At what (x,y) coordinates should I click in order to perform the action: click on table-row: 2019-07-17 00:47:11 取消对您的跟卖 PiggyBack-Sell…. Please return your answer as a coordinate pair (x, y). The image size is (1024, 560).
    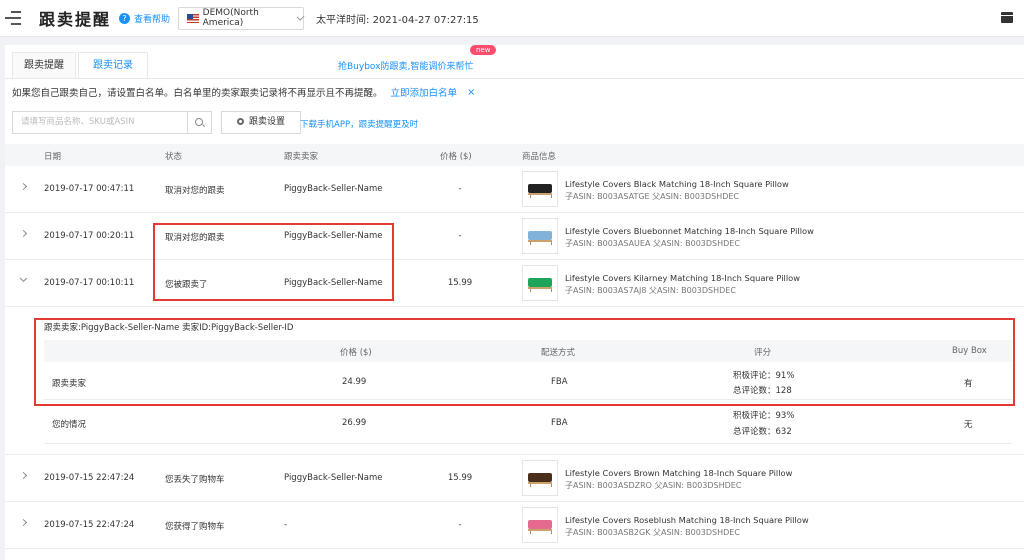
    Looking at the image, I should click on (514, 189).